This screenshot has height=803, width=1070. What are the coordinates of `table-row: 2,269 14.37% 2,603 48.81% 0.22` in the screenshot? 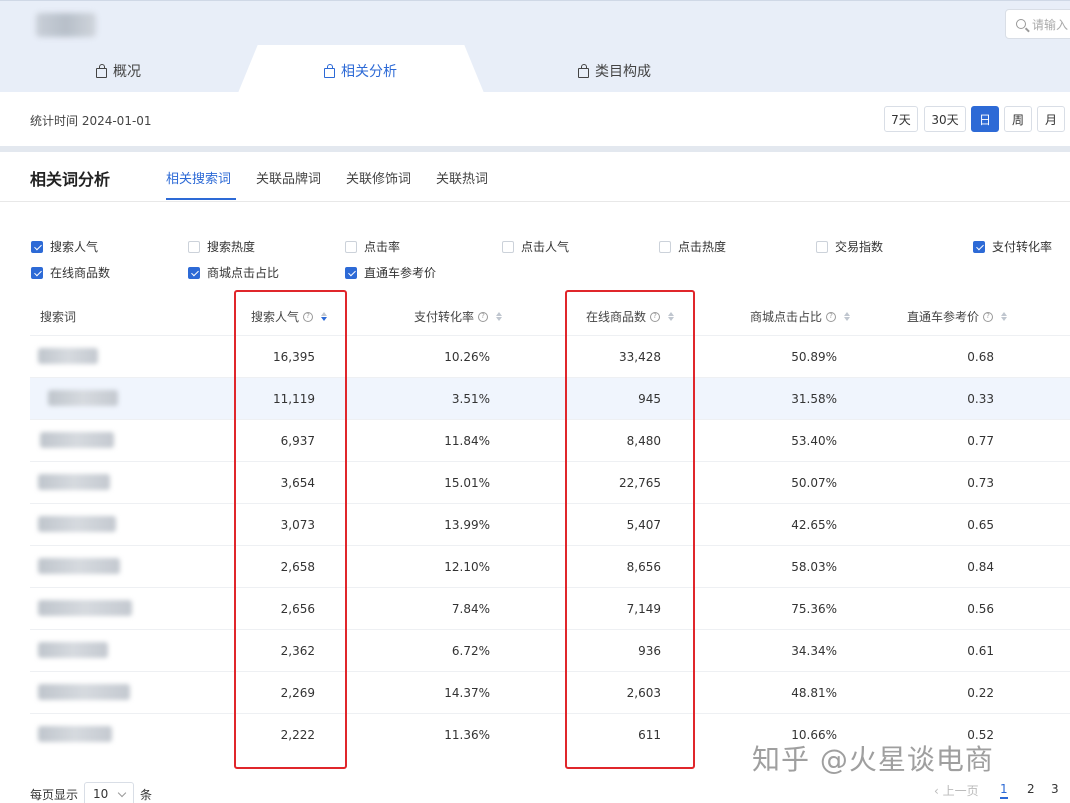 It's located at (550, 692).